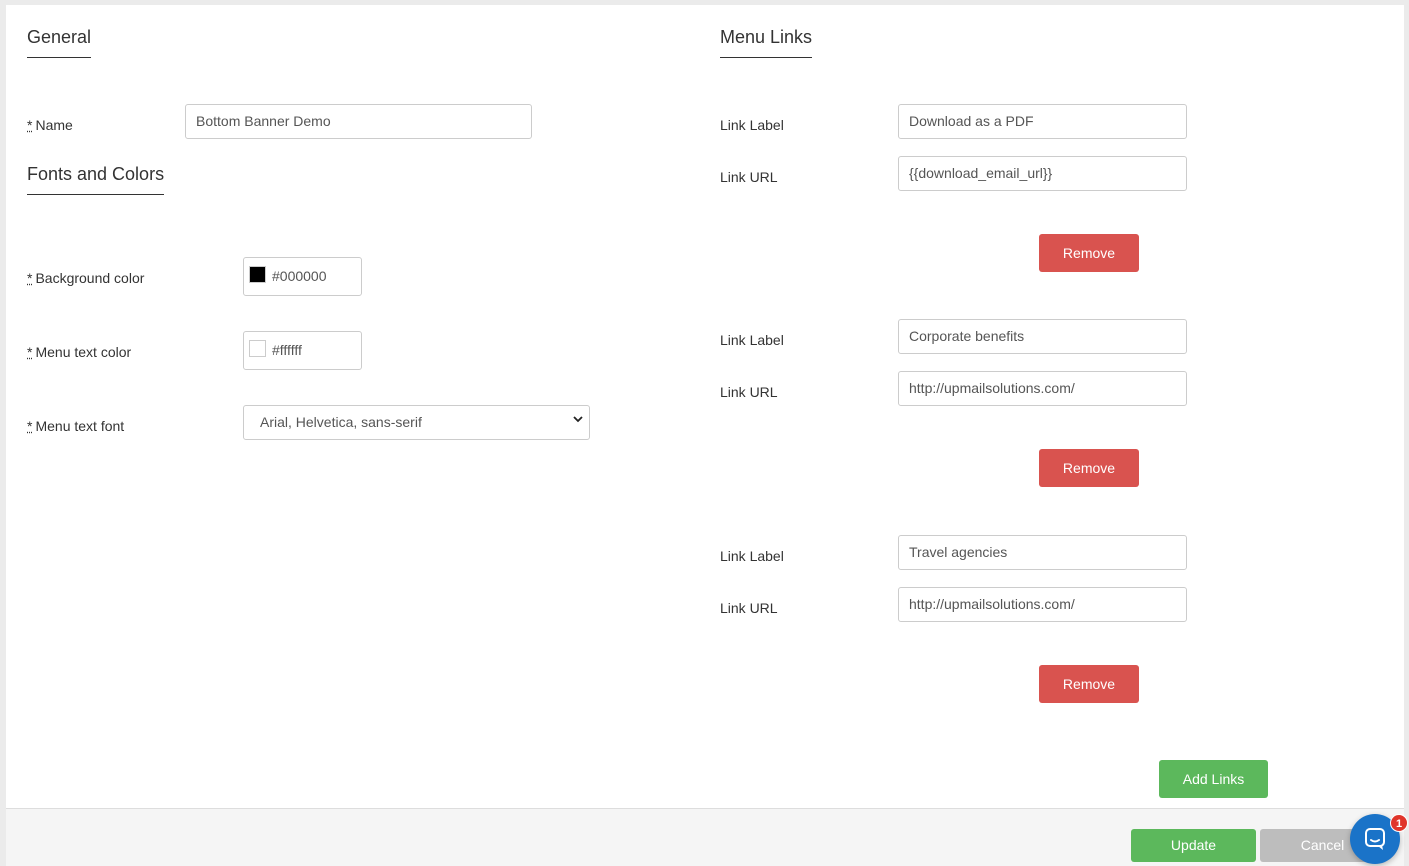 This screenshot has width=1409, height=866. I want to click on link-label-input: Download as a PDF, so click(1042, 121).